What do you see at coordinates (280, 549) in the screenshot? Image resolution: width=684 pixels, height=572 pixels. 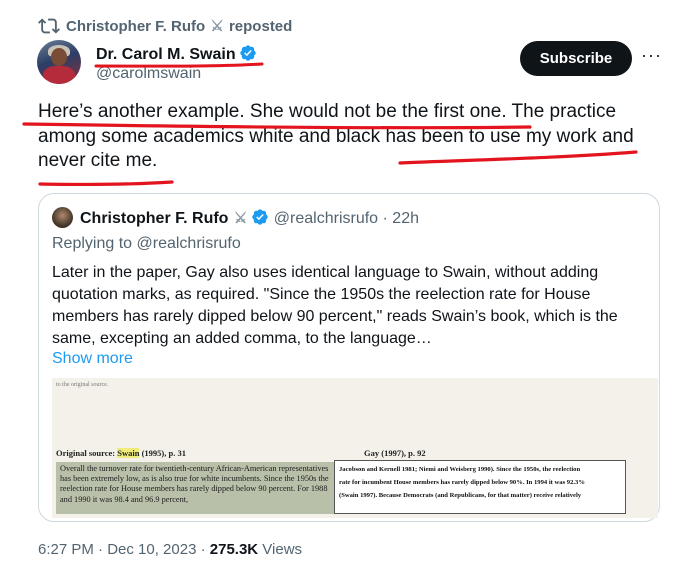 I see `views-label: Views` at bounding box center [280, 549].